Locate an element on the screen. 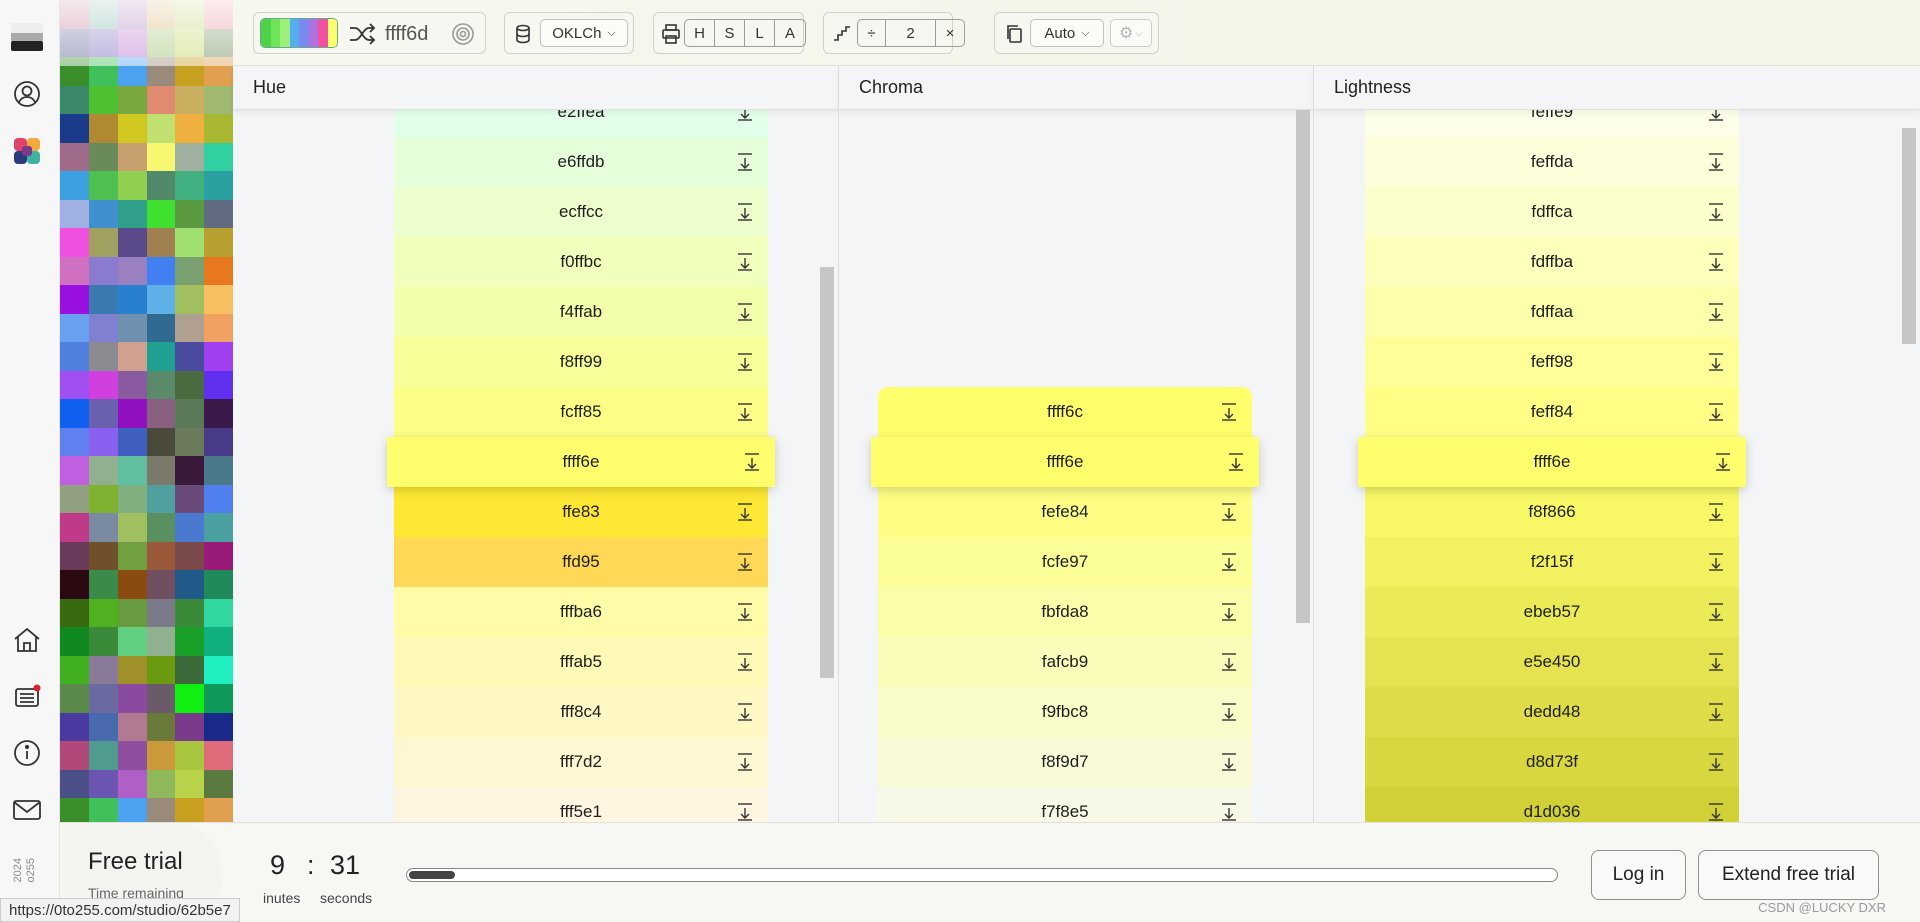  chroma-swatch: fafcb9 is located at coordinates (1065, 662).